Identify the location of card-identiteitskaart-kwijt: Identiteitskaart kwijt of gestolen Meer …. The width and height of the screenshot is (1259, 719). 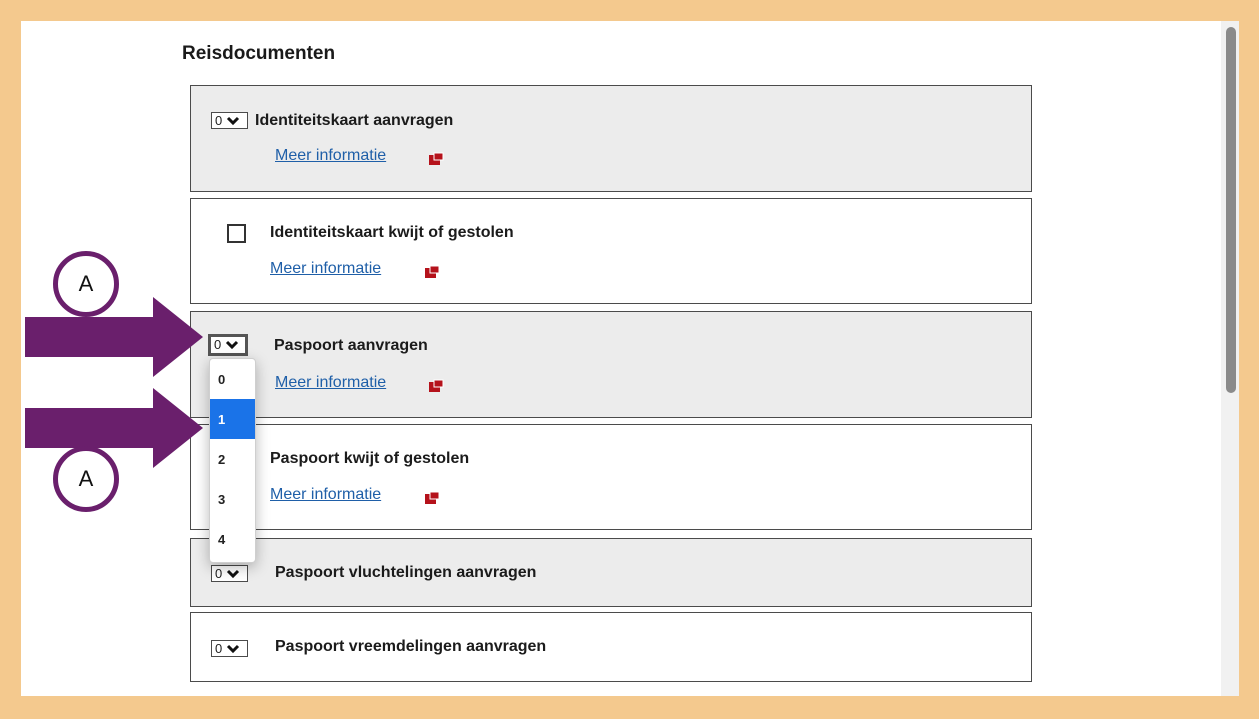
(611, 251).